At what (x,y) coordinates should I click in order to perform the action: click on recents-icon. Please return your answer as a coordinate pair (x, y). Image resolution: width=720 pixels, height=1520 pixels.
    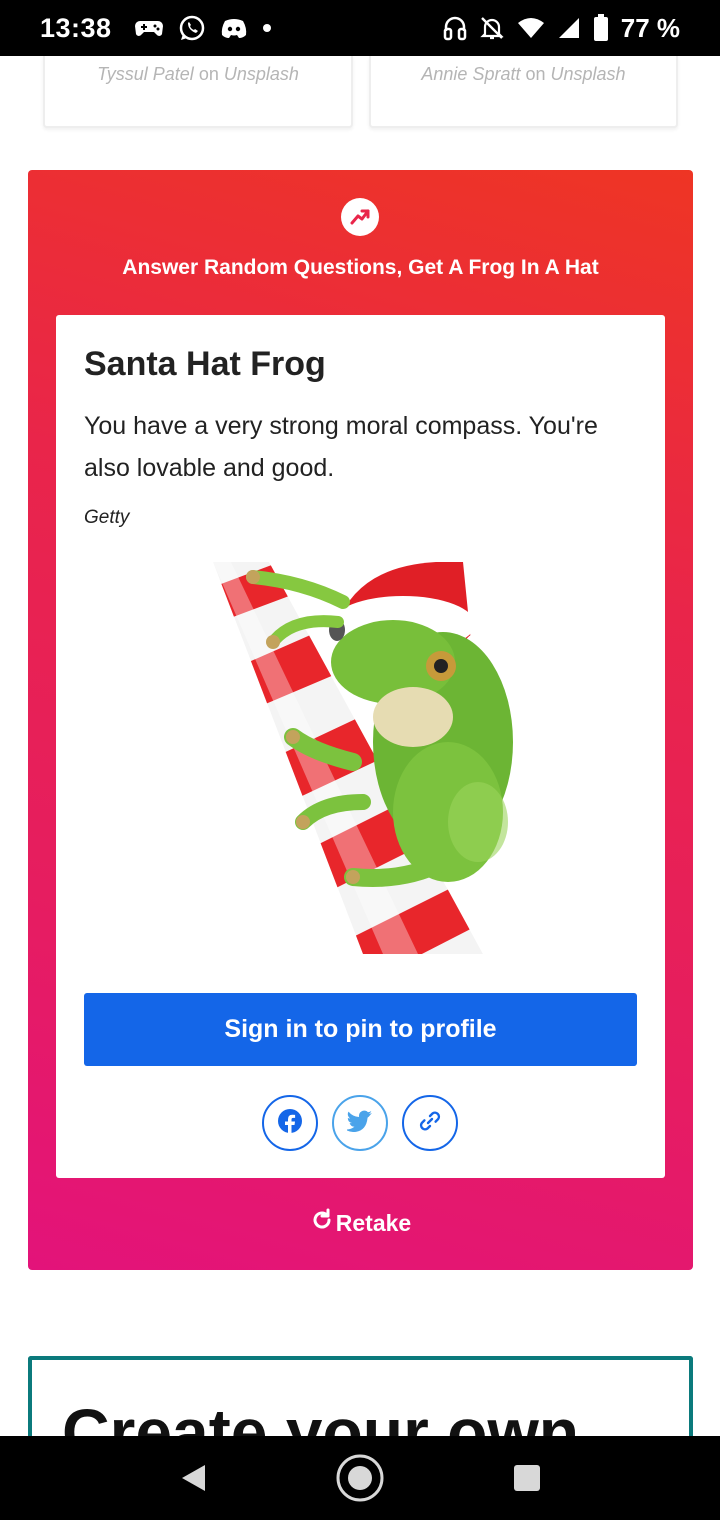
    Looking at the image, I should click on (526, 1478).